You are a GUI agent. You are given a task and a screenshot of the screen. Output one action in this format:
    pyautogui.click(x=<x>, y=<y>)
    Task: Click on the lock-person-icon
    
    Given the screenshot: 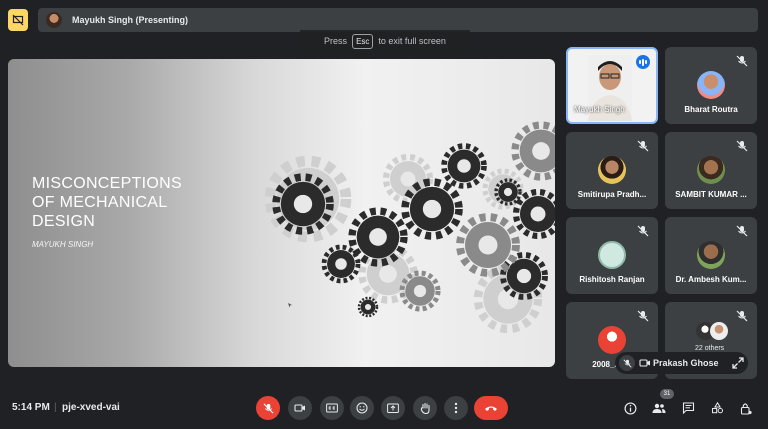 What is the action you would take?
    pyautogui.click(x=746, y=408)
    